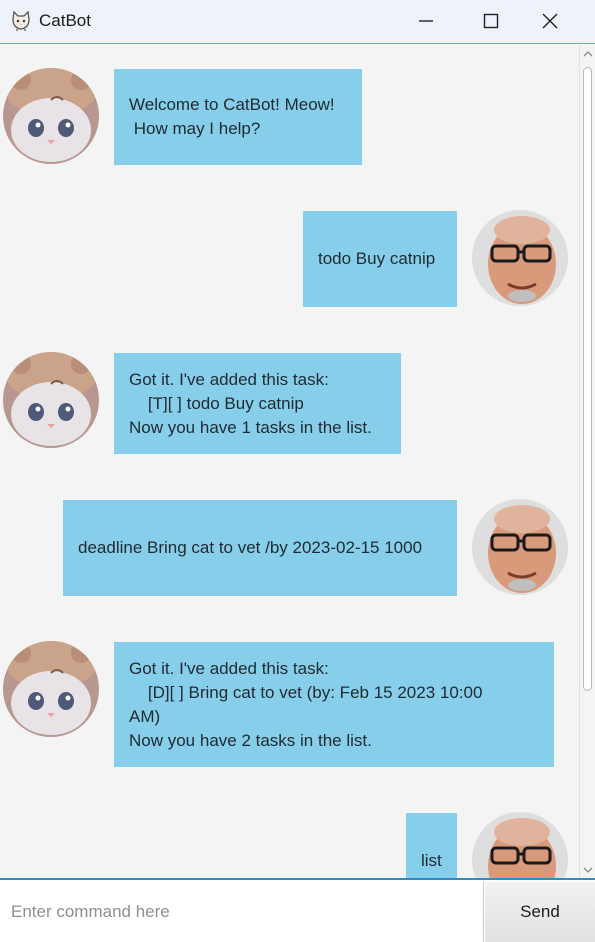 The image size is (595, 942). What do you see at coordinates (588, 54) in the screenshot?
I see `chevron-up-icon` at bounding box center [588, 54].